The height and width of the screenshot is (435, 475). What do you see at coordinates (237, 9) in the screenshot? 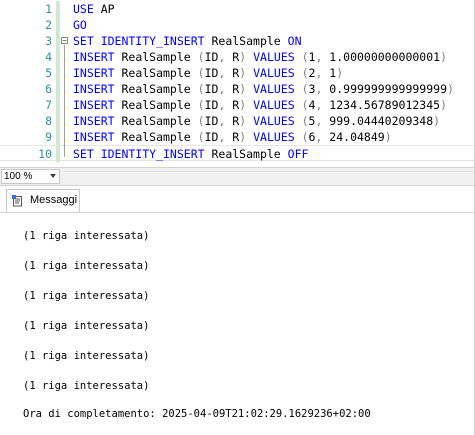
I see `code-line: 1 USE AP` at bounding box center [237, 9].